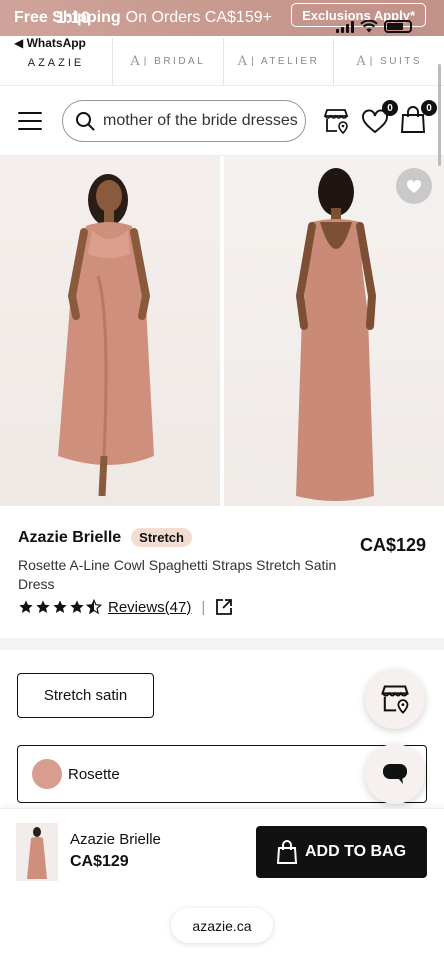 The image size is (444, 960). I want to click on chat-icon, so click(395, 774).